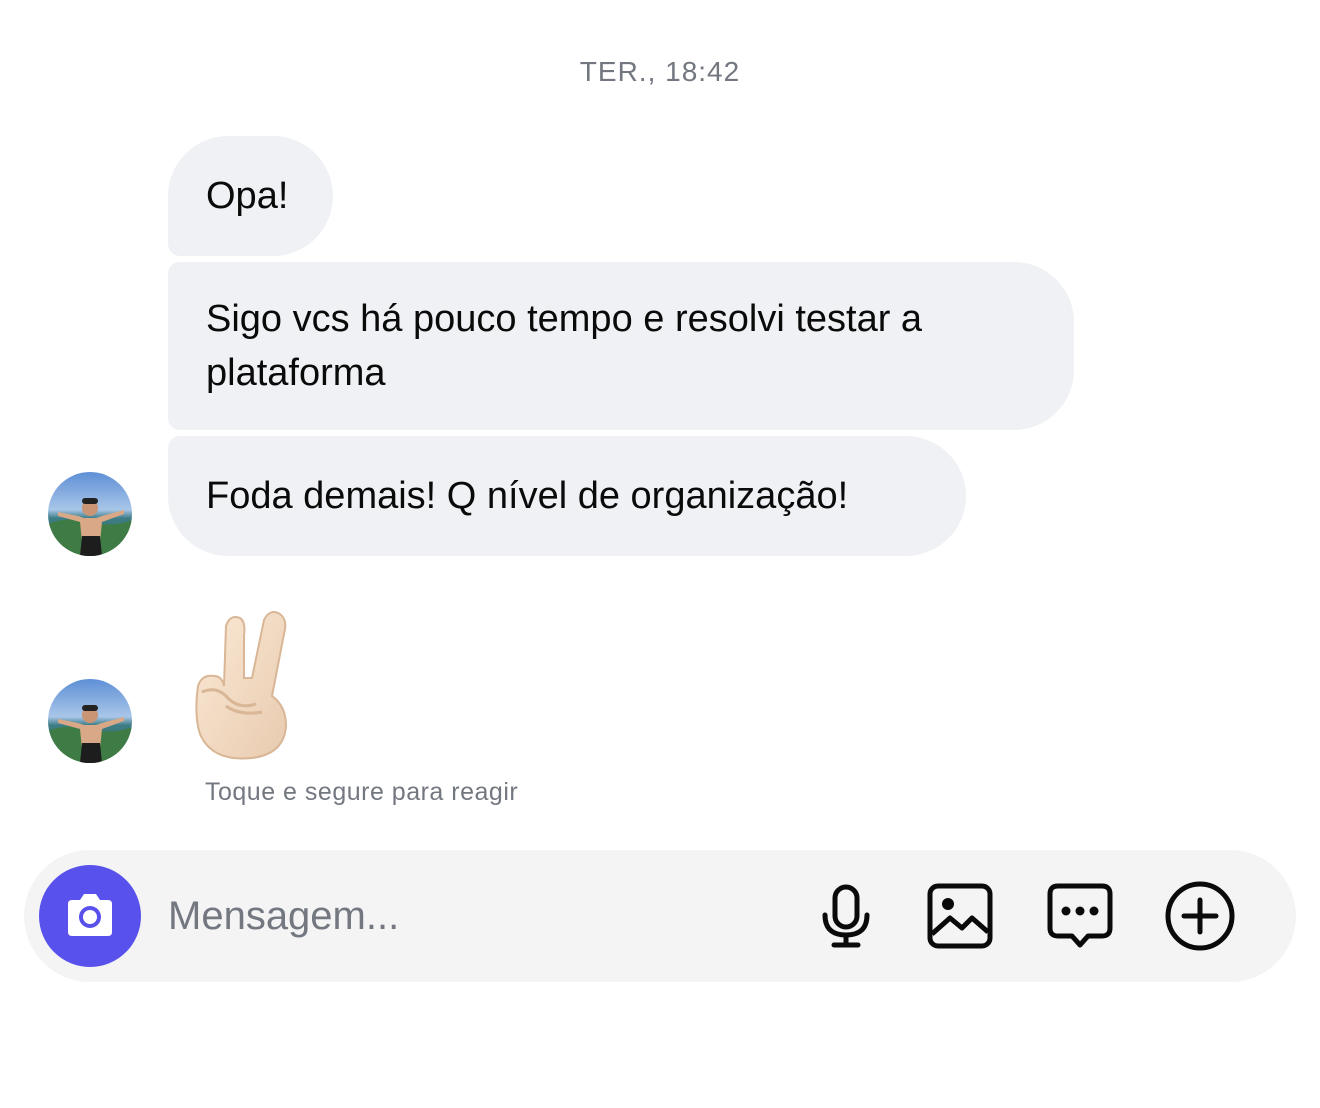 This screenshot has height=1108, width=1320. I want to click on message-text: Foda demais! Q nível de organização!, so click(527, 496).